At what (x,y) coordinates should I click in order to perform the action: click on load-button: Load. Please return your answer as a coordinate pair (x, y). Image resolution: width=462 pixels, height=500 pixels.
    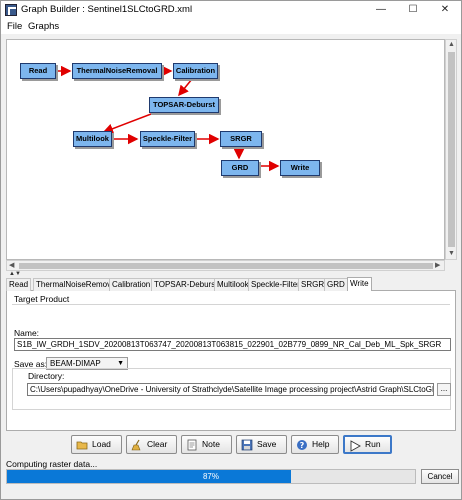
    Looking at the image, I should click on (96, 444).